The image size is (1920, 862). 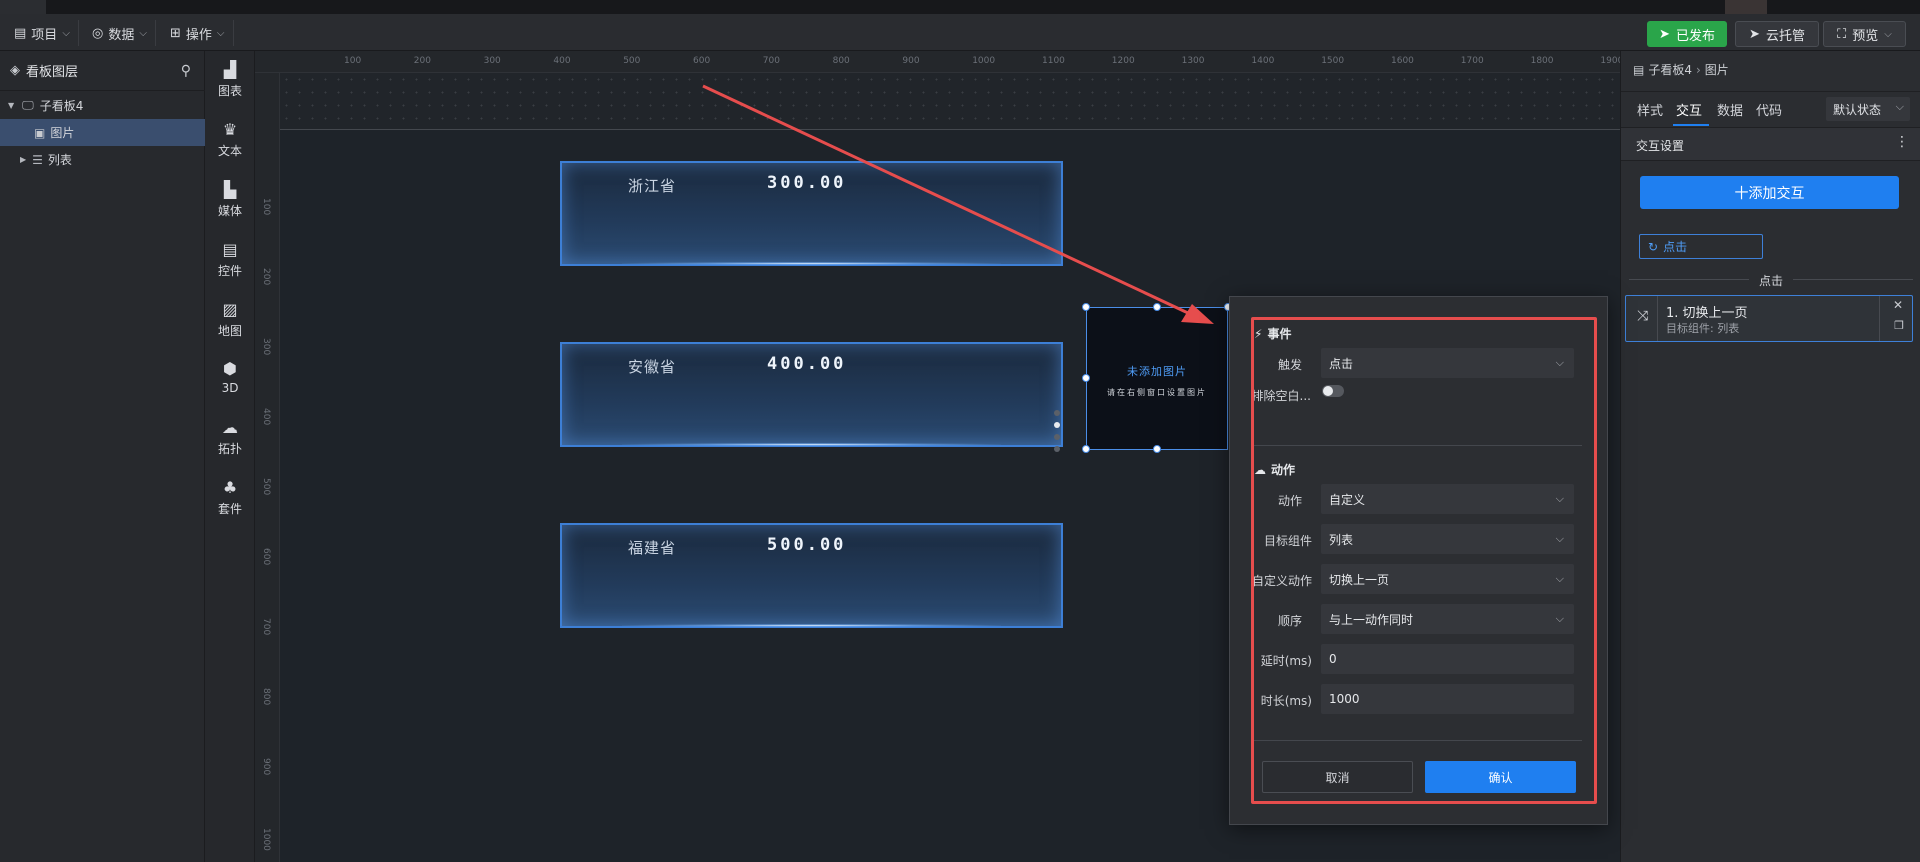 I want to click on more-icon: ⋮, so click(x=1902, y=142).